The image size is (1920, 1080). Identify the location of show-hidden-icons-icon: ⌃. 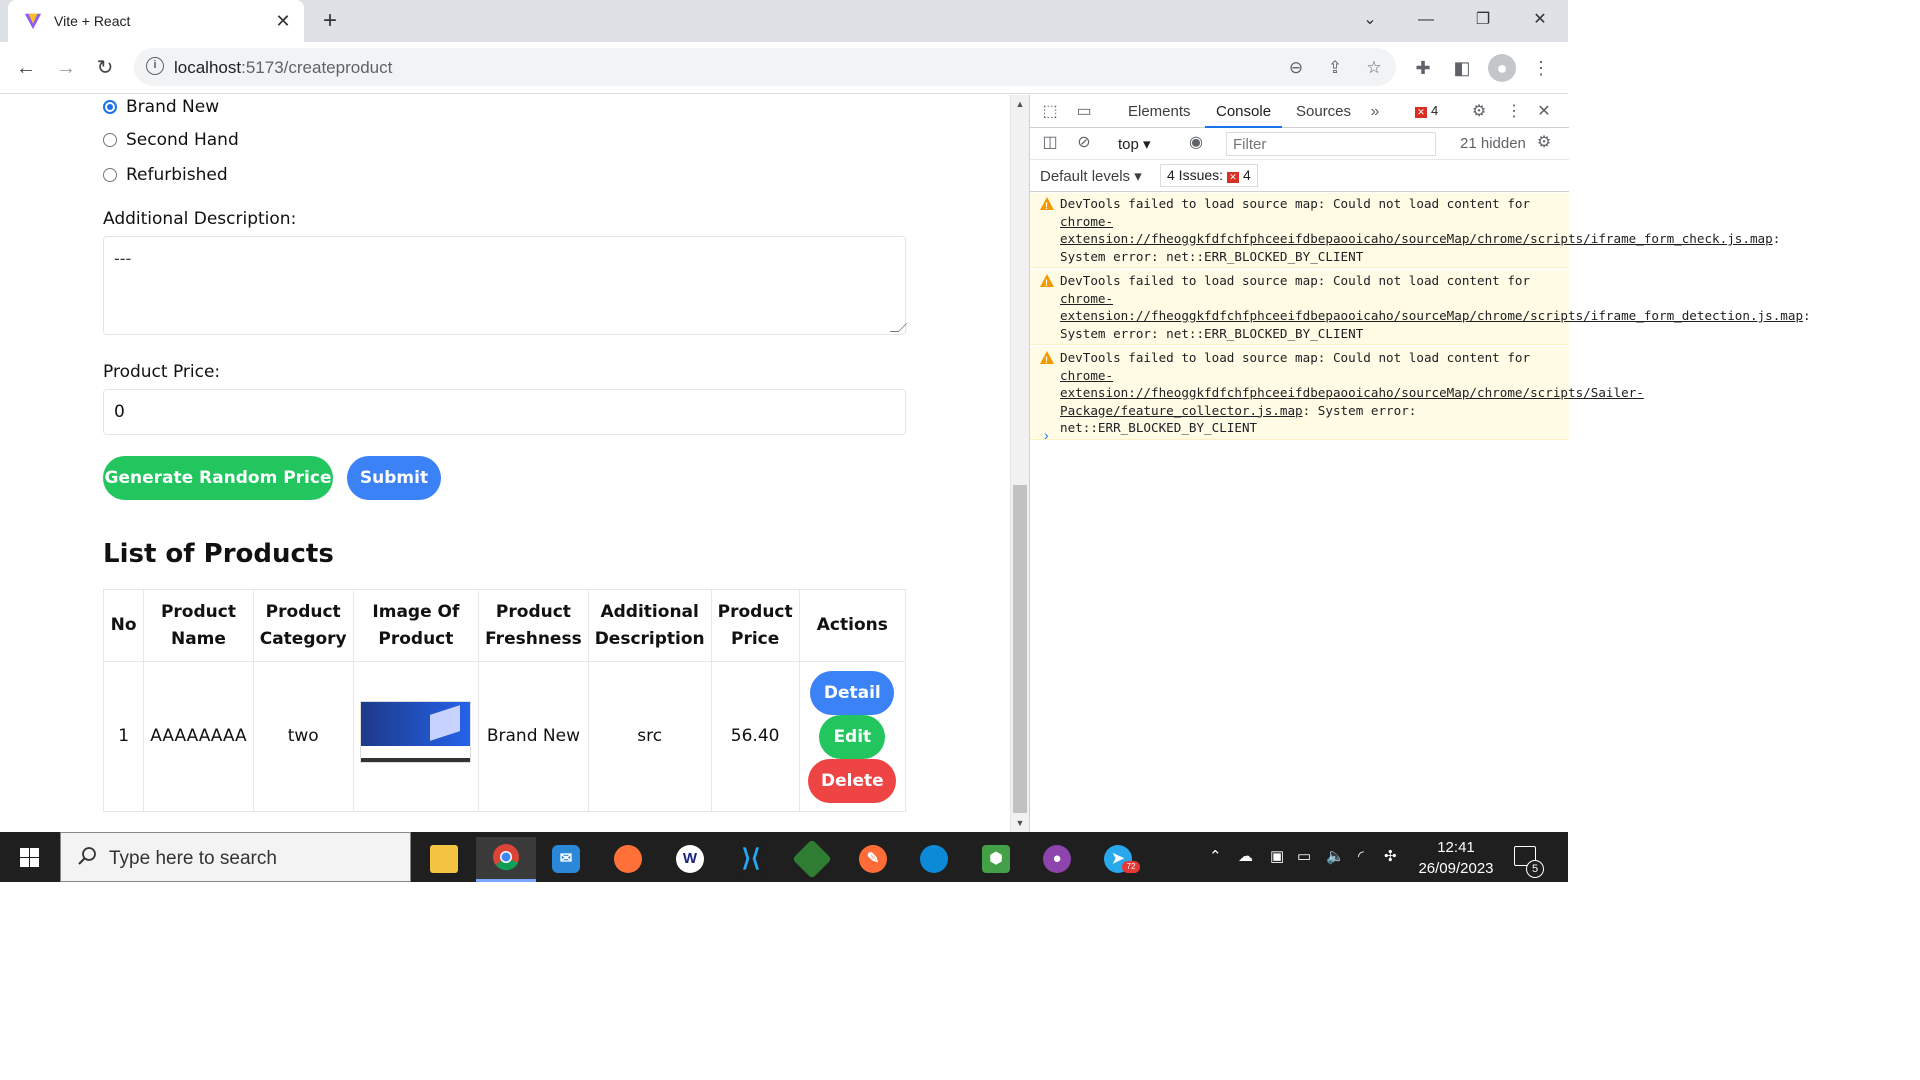
(1215, 856).